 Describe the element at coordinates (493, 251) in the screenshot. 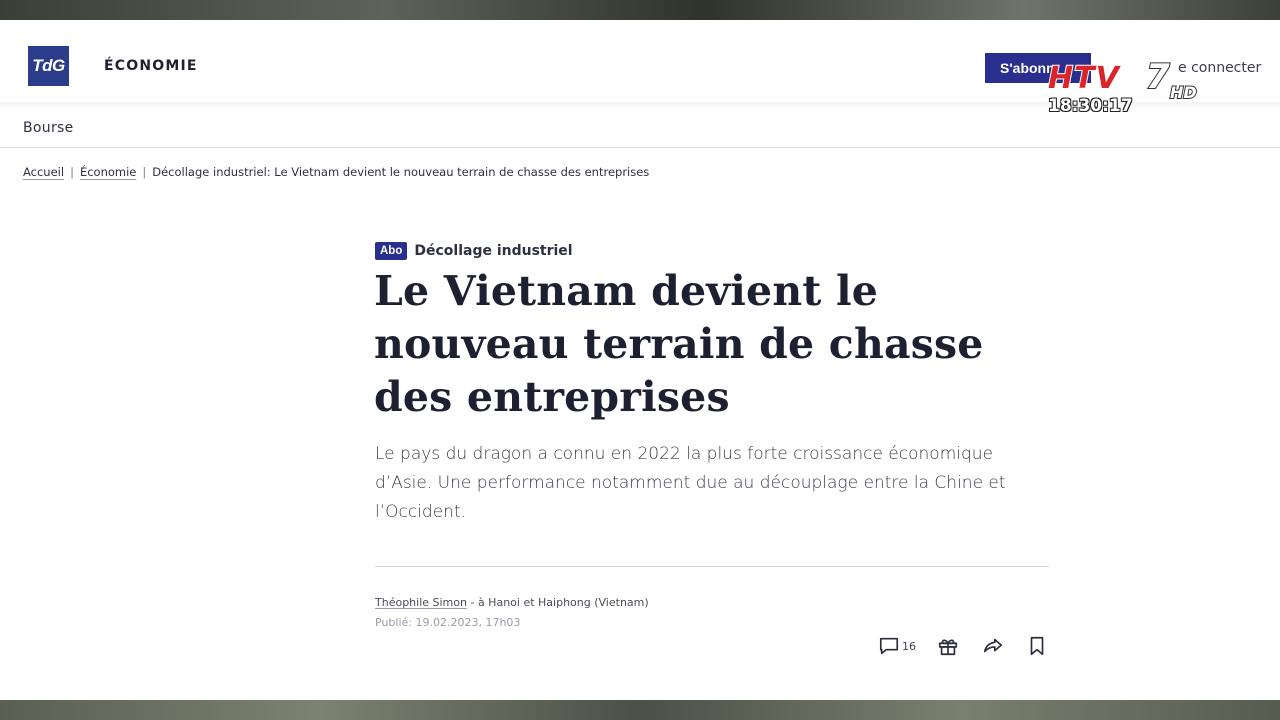

I see `kicker-label: Décollage industriel` at that location.